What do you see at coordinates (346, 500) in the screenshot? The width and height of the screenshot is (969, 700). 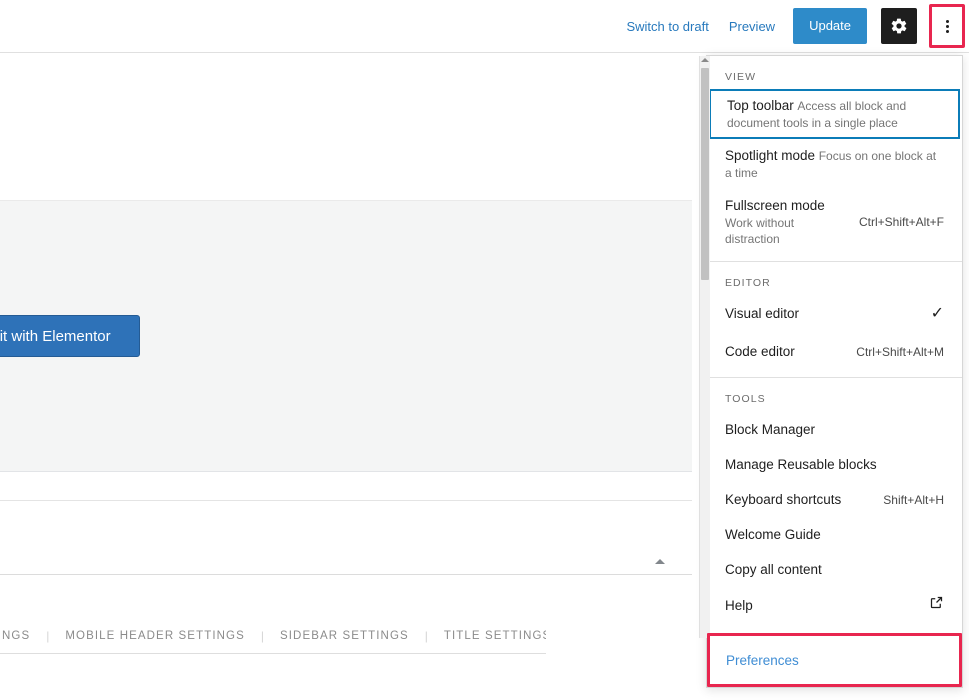 I see `meta-divider` at bounding box center [346, 500].